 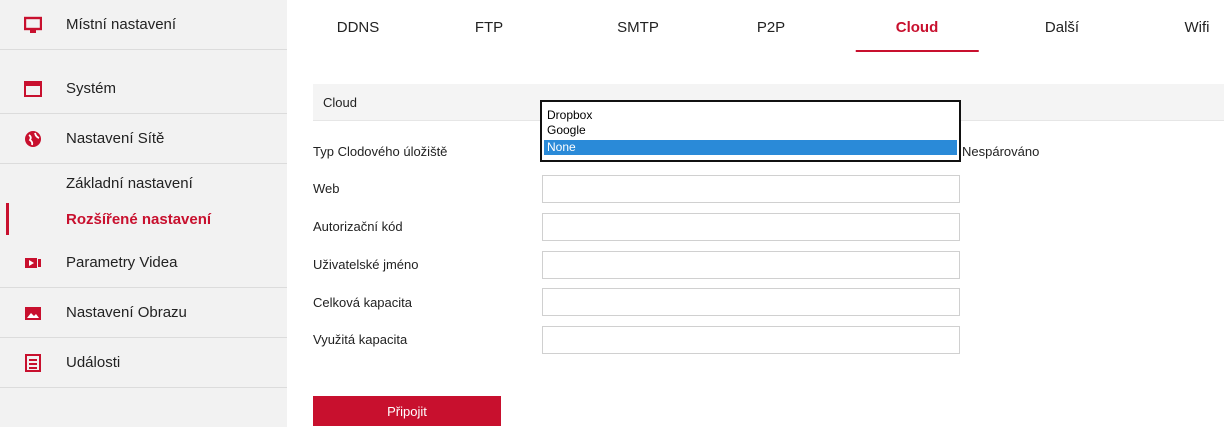 What do you see at coordinates (358, 25) in the screenshot?
I see `tab-ddns: DDNS` at bounding box center [358, 25].